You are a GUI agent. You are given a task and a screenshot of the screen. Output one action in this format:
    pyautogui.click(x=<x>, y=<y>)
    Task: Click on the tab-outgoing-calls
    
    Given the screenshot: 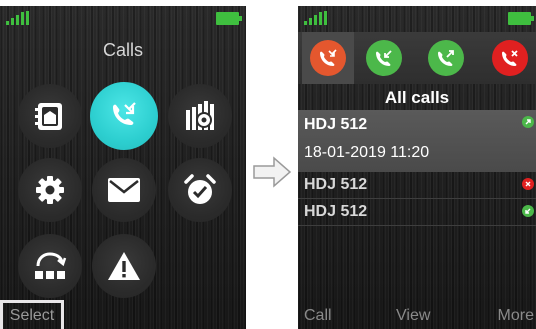 What is the action you would take?
    pyautogui.click(x=446, y=58)
    